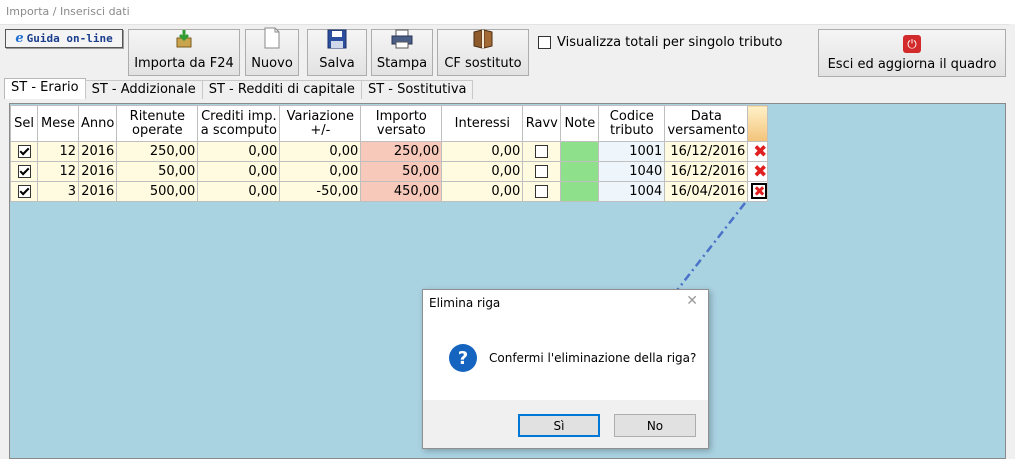 The height and width of the screenshot is (459, 1015). I want to click on guida-online-button: e Guida on-line, so click(64, 38).